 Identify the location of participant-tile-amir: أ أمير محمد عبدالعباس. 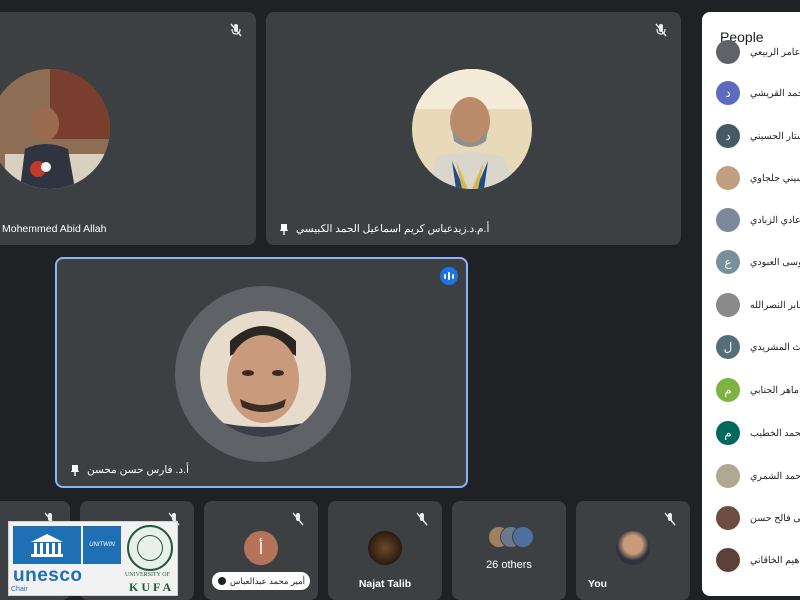
(261, 550).